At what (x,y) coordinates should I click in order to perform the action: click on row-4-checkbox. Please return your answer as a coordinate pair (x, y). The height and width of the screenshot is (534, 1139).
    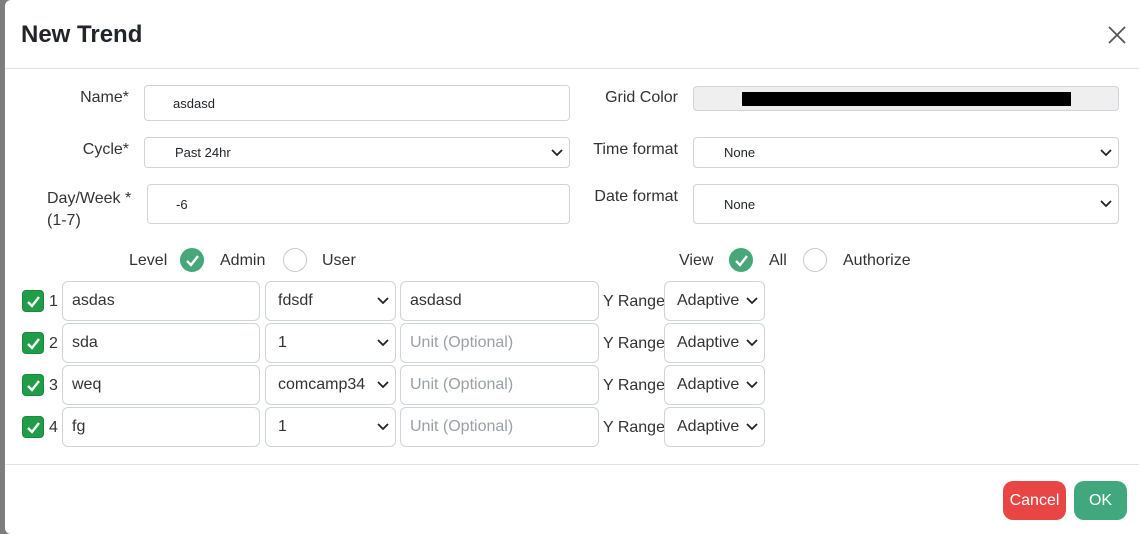
    Looking at the image, I should click on (33, 427).